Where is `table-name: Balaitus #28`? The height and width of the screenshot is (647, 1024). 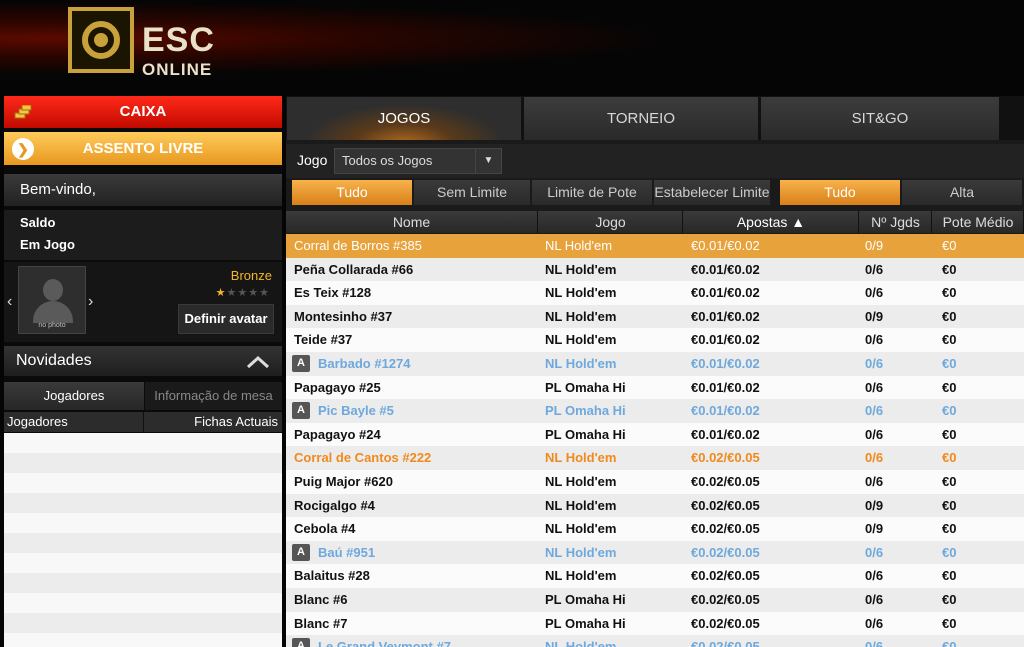
table-name: Balaitus #28 is located at coordinates (332, 576).